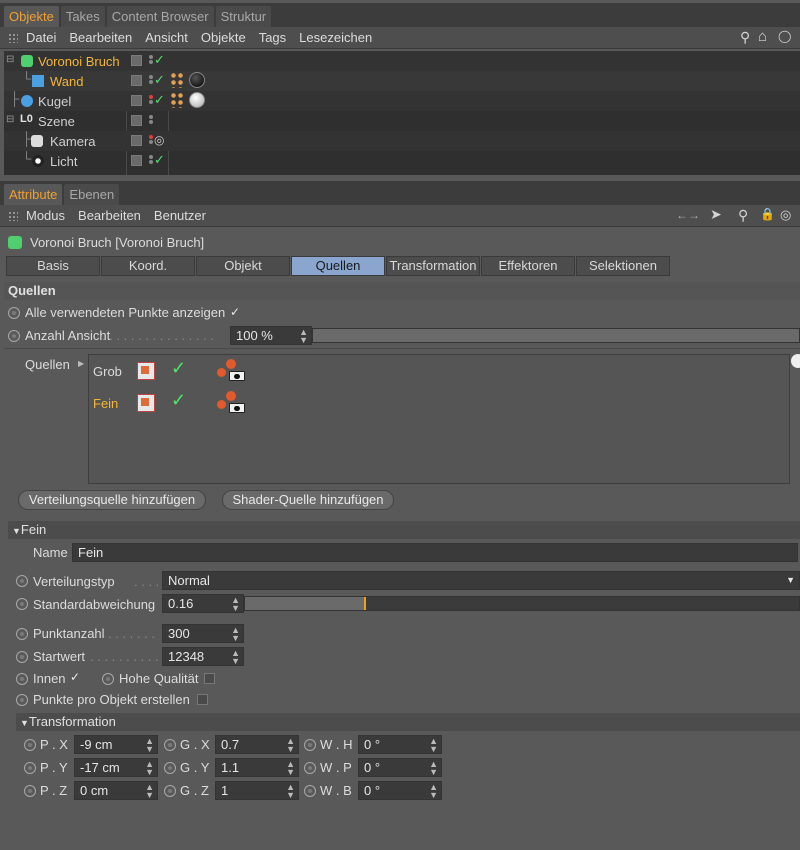 This screenshot has width=800, height=850. Describe the element at coordinates (402, 101) in the screenshot. I see `object-row-kugel: ├ Kugel ✓` at that location.